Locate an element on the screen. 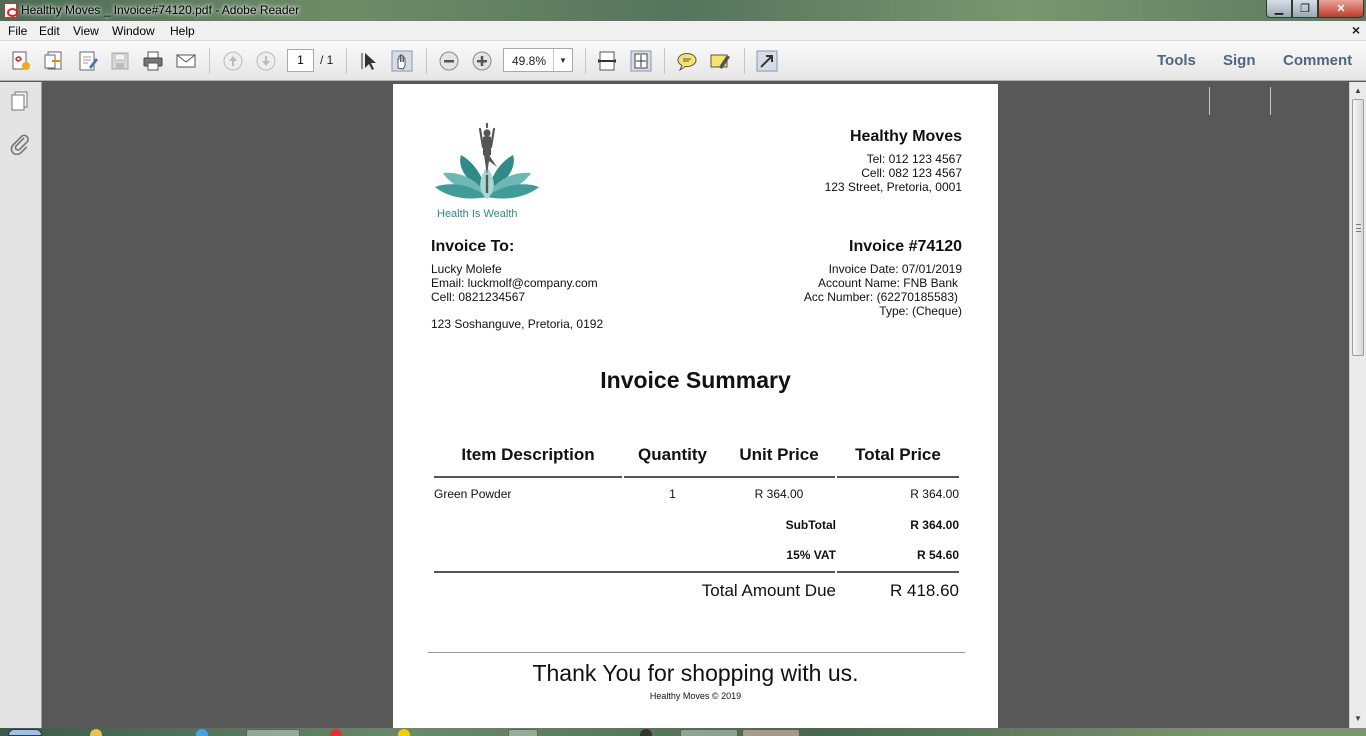  taskbar-item-active is located at coordinates (771, 732).